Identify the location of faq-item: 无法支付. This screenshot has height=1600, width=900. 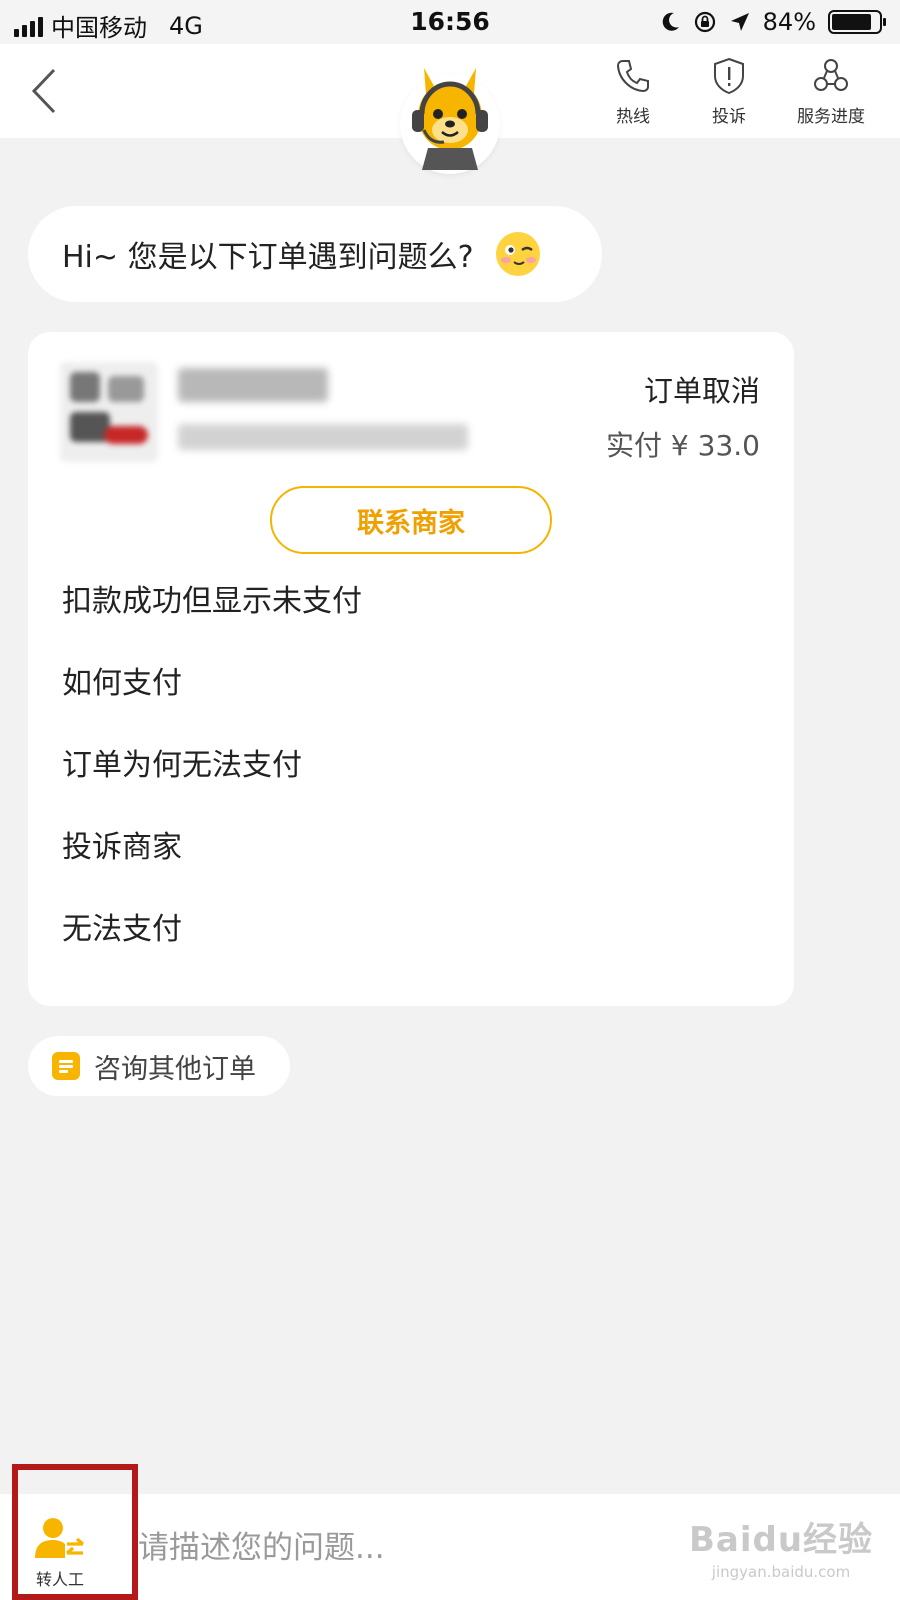
(122, 926).